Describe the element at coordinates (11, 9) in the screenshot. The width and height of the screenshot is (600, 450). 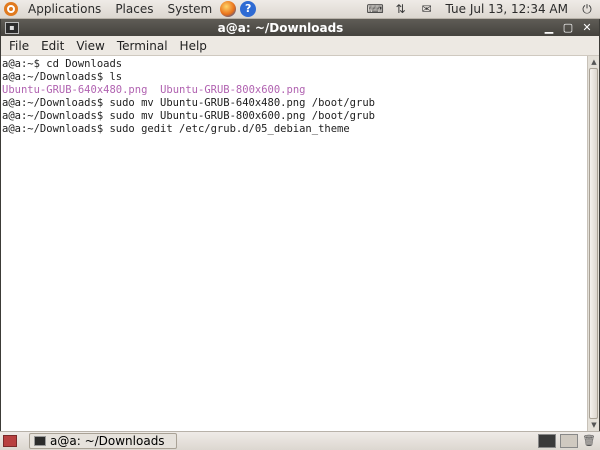
I see `ubuntu-logo-icon` at that location.